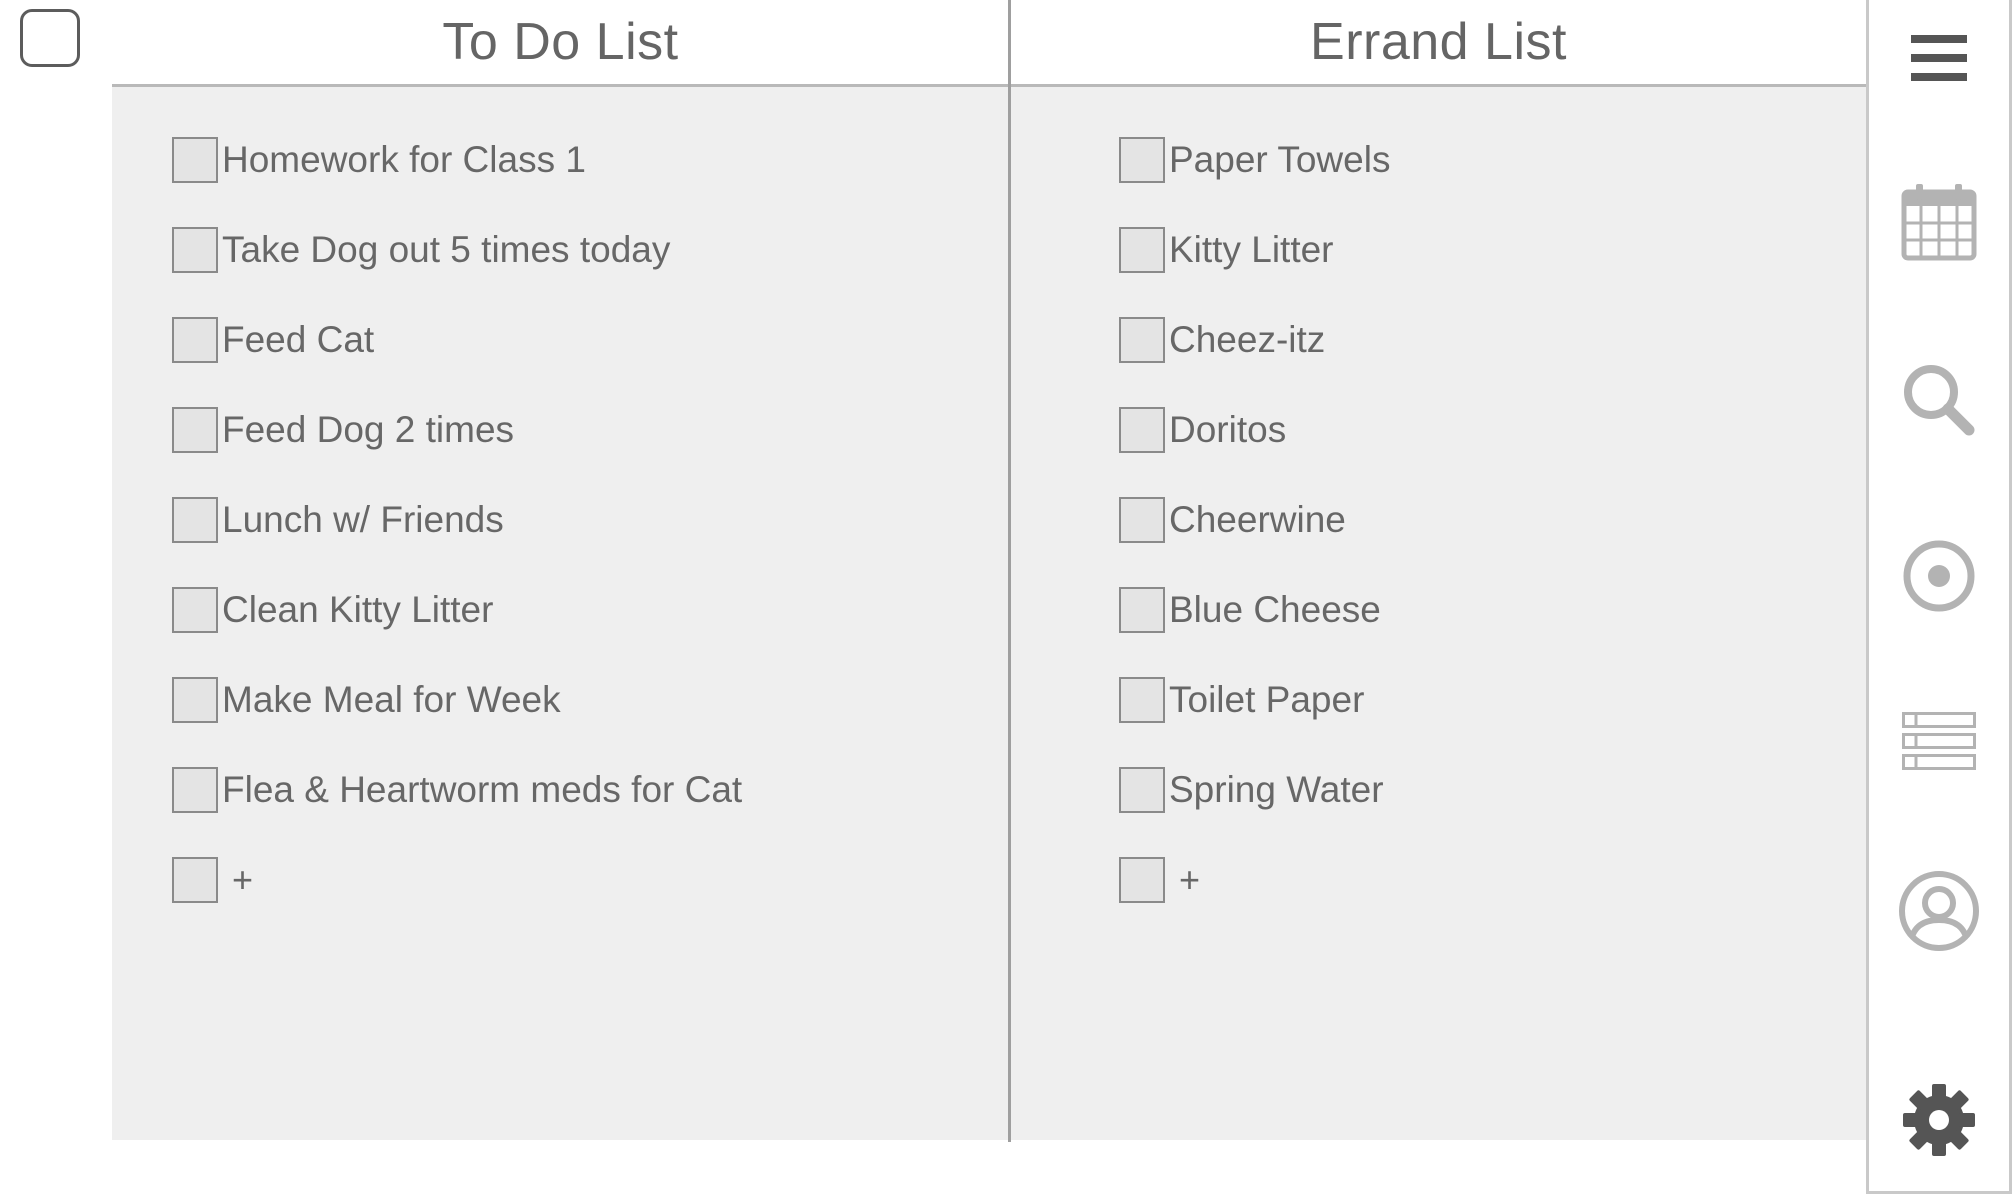 This screenshot has height=1195, width=2016. What do you see at coordinates (363, 519) in the screenshot?
I see `todo-item-label: Lunch w/ Friends` at bounding box center [363, 519].